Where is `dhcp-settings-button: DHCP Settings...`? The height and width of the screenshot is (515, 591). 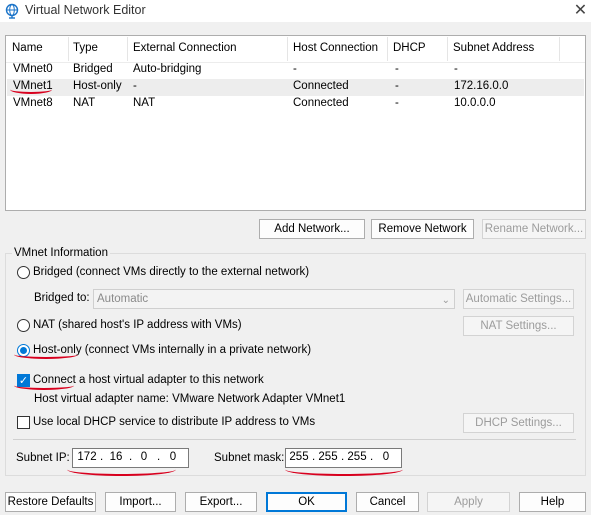
dhcp-settings-button: DHCP Settings... is located at coordinates (518, 423).